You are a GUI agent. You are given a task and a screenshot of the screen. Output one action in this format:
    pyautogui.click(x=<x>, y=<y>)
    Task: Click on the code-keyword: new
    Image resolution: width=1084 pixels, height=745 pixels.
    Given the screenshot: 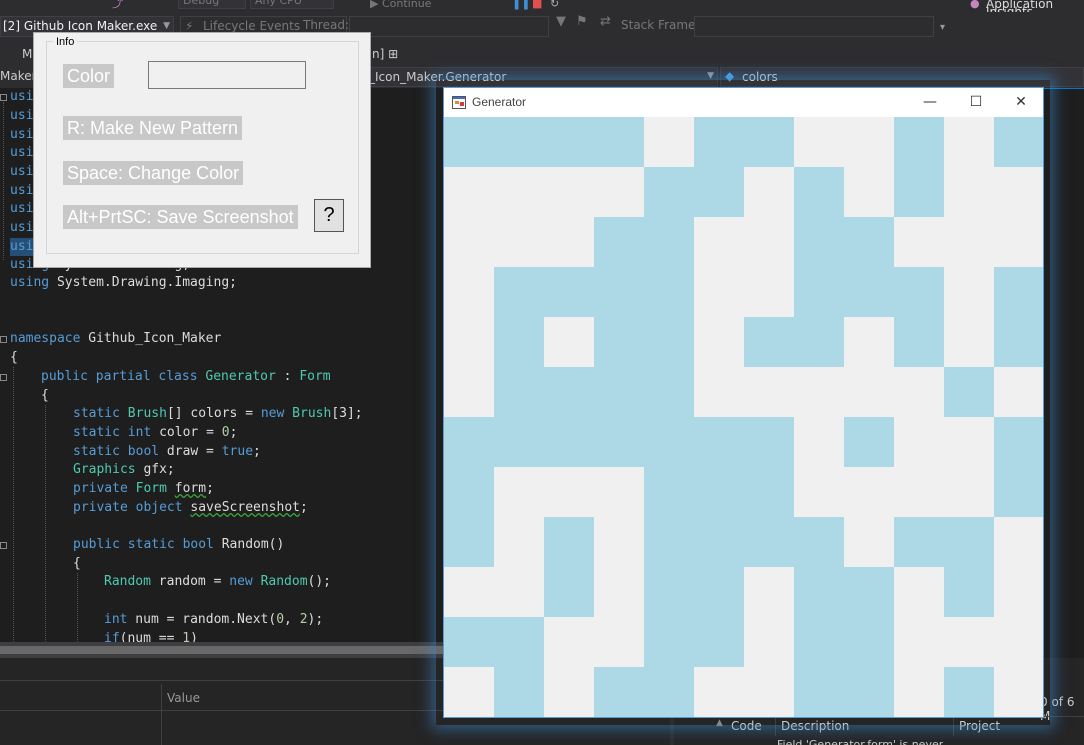 What is the action you would take?
    pyautogui.click(x=245, y=581)
    